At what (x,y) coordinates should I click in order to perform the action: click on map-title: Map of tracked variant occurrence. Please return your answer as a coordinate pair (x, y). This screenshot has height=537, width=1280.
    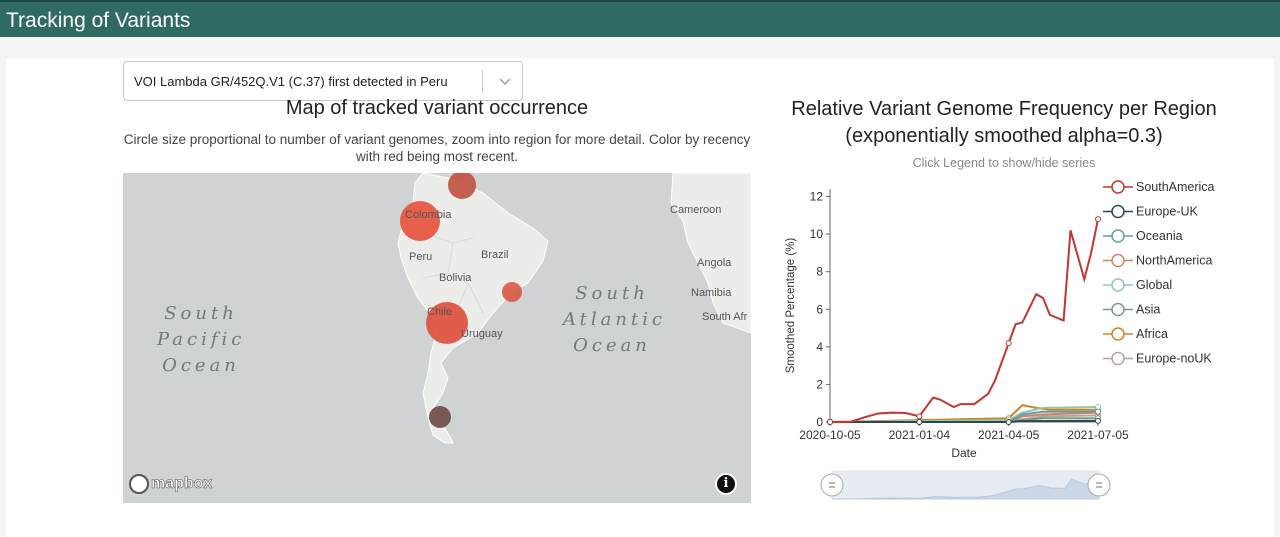
    Looking at the image, I should click on (437, 108).